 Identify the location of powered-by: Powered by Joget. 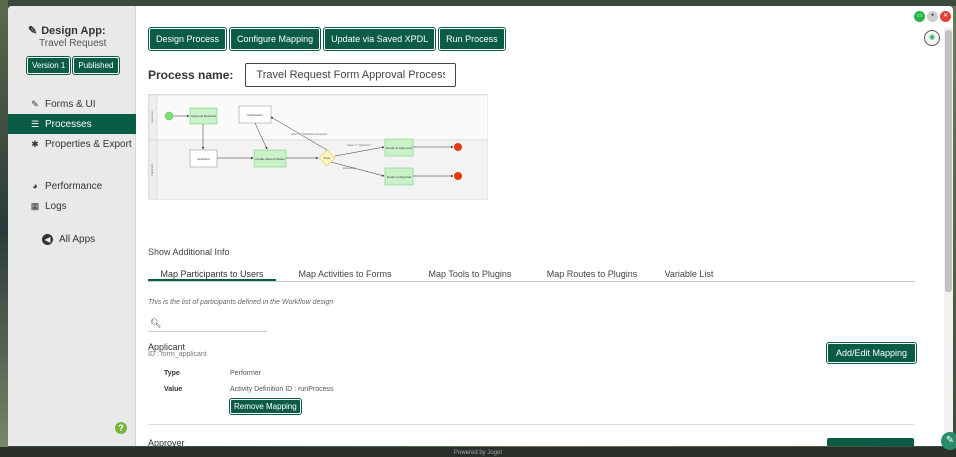
(478, 453).